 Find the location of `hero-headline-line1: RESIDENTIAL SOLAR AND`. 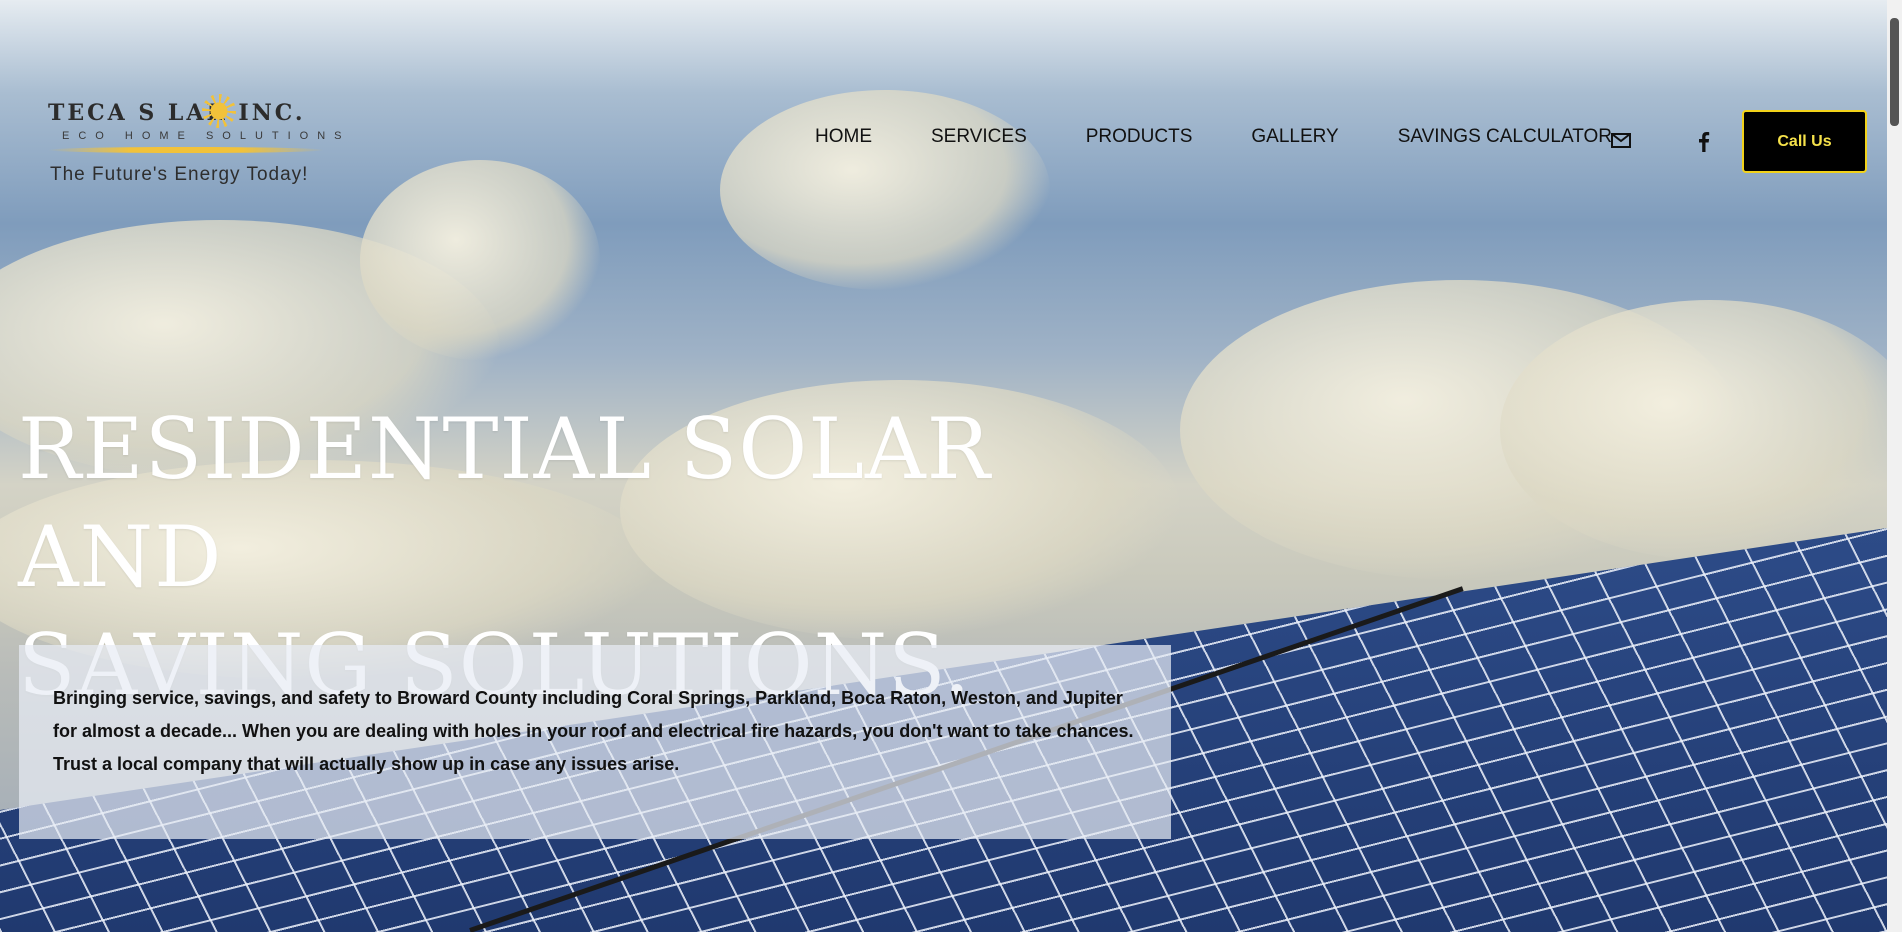

hero-headline-line1: RESIDENTIAL SOLAR AND is located at coordinates (504, 503).